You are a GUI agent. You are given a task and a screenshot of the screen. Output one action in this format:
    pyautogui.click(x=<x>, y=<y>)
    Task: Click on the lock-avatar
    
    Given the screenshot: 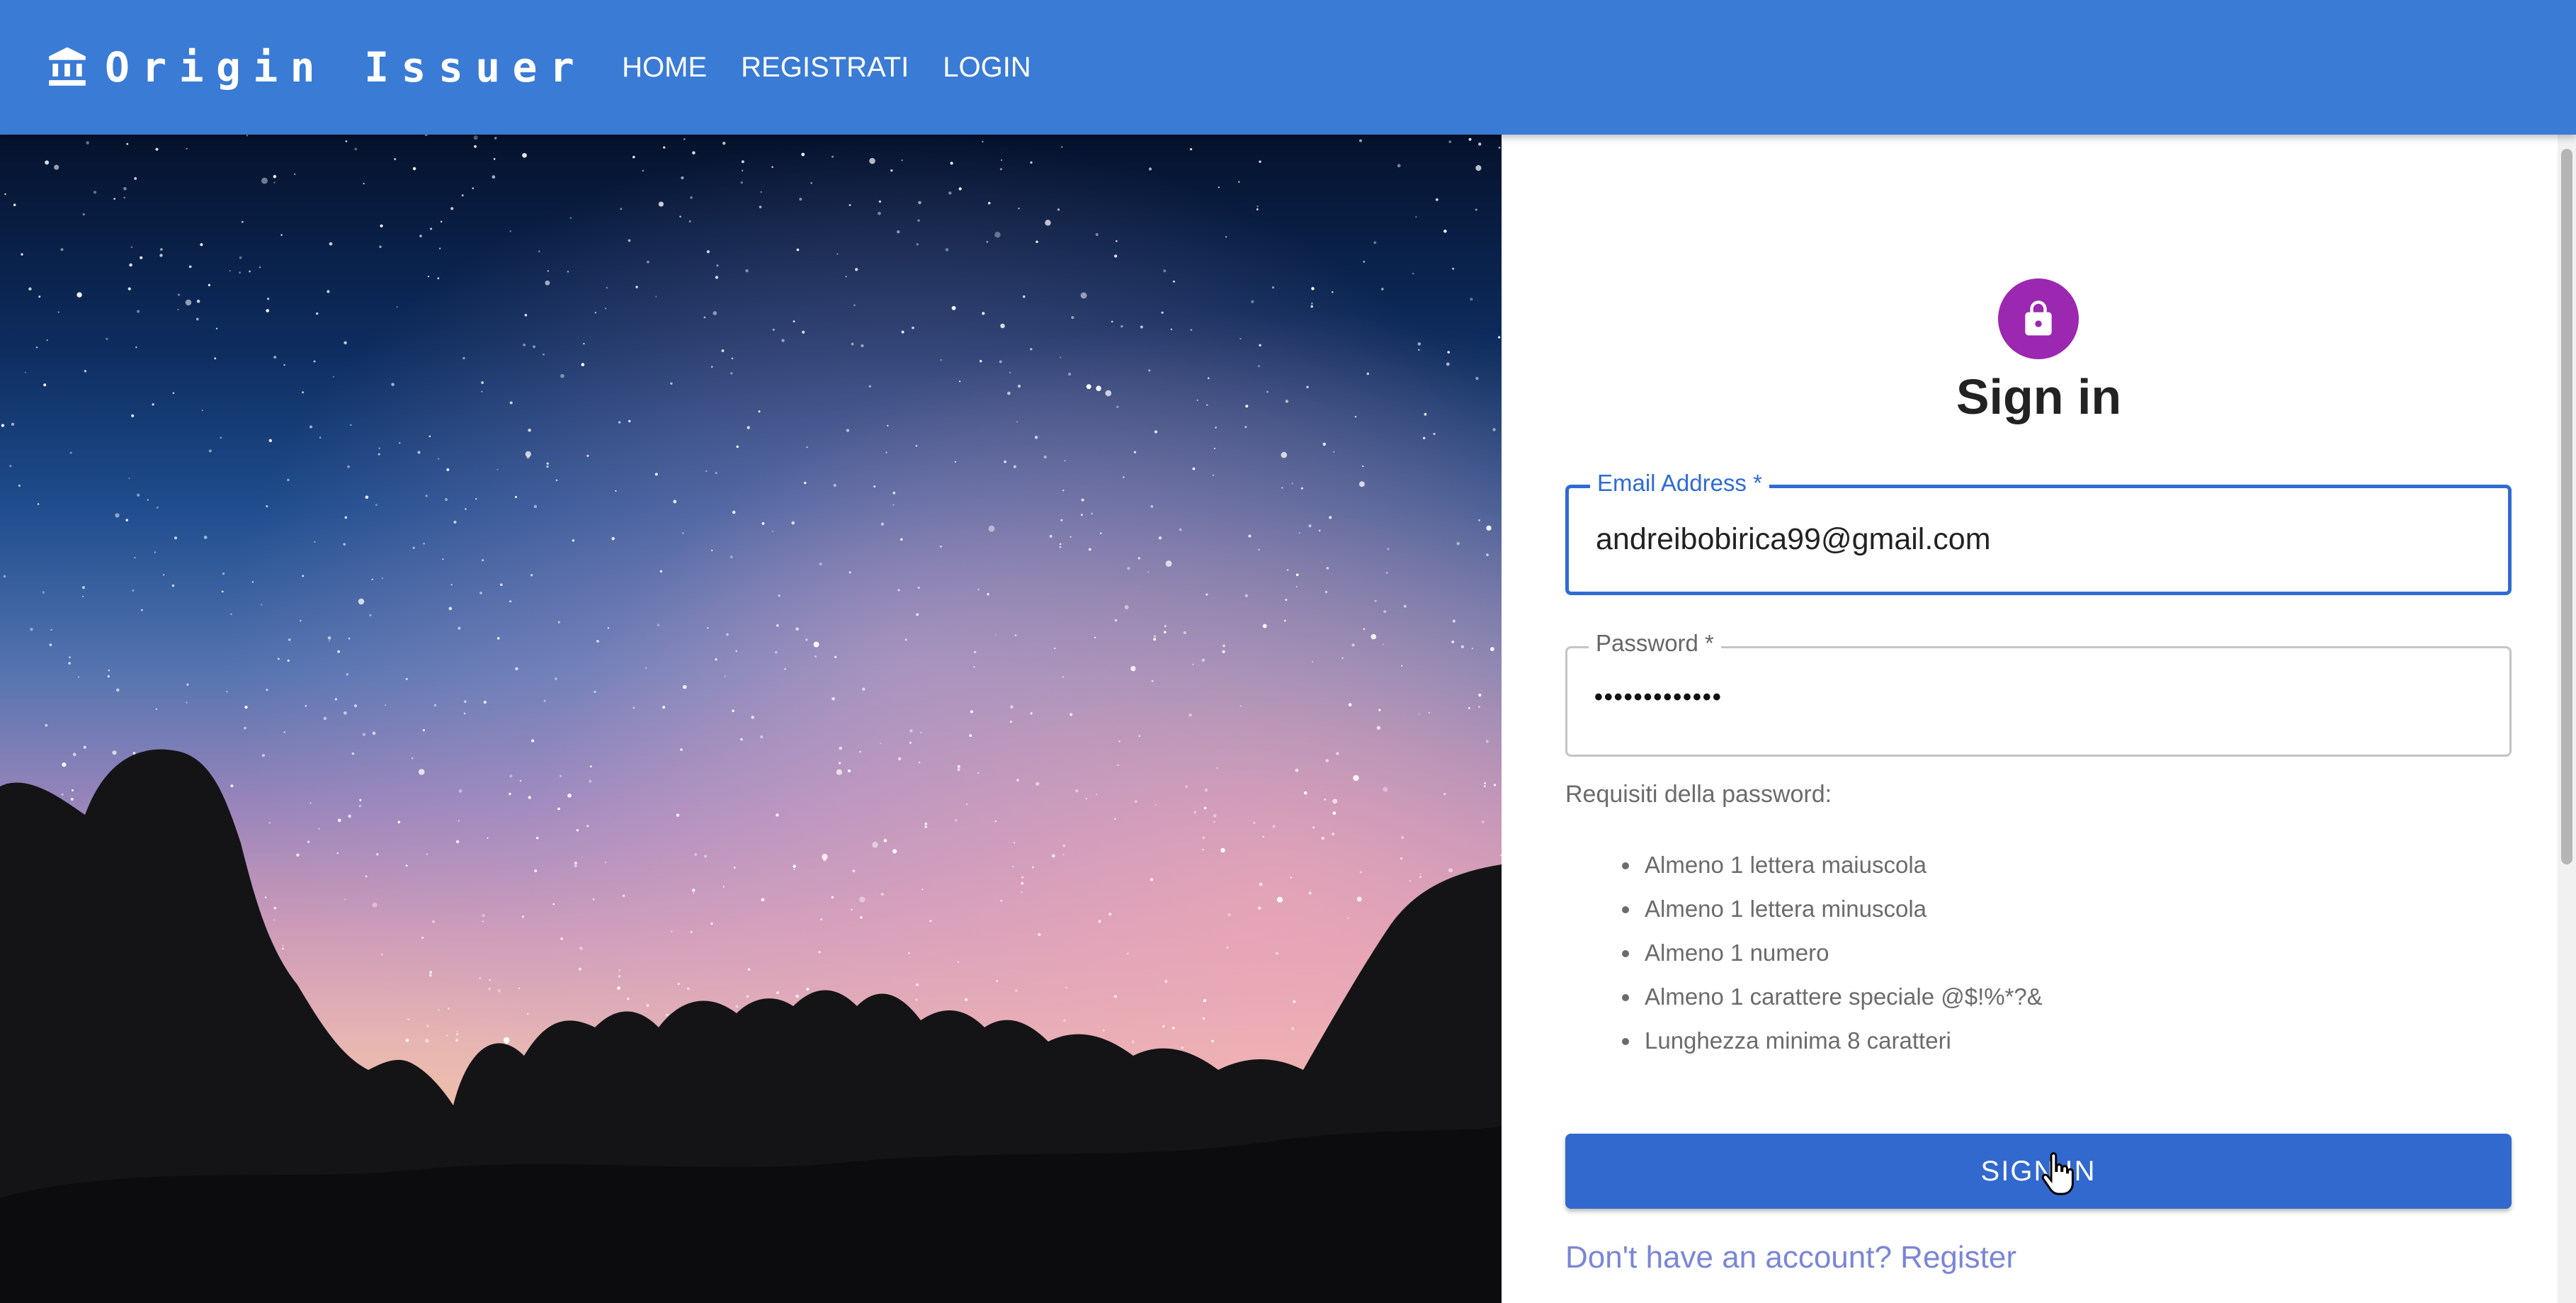 What is the action you would take?
    pyautogui.click(x=2038, y=318)
    